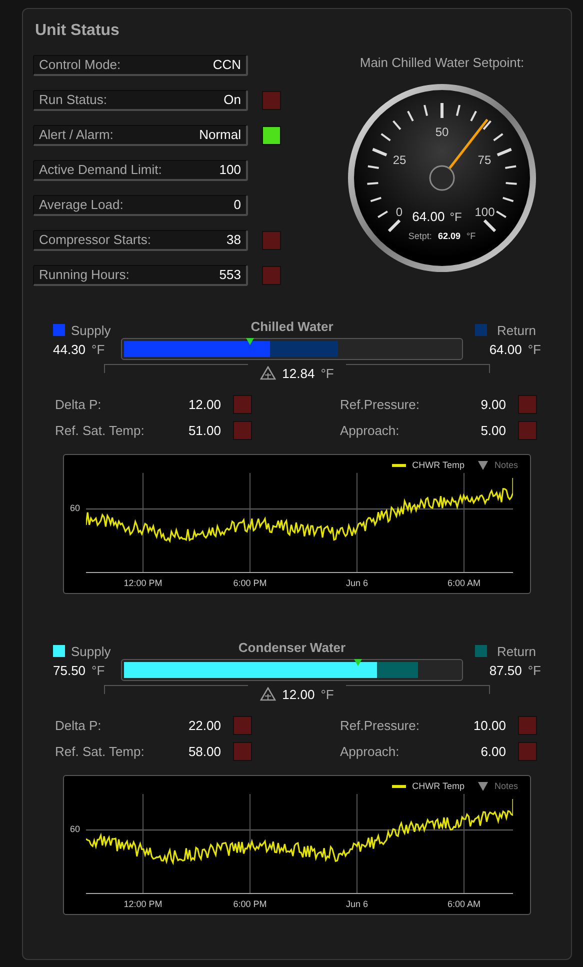 The image size is (583, 967). I want to click on setpoint-value: 62.09, so click(449, 236).